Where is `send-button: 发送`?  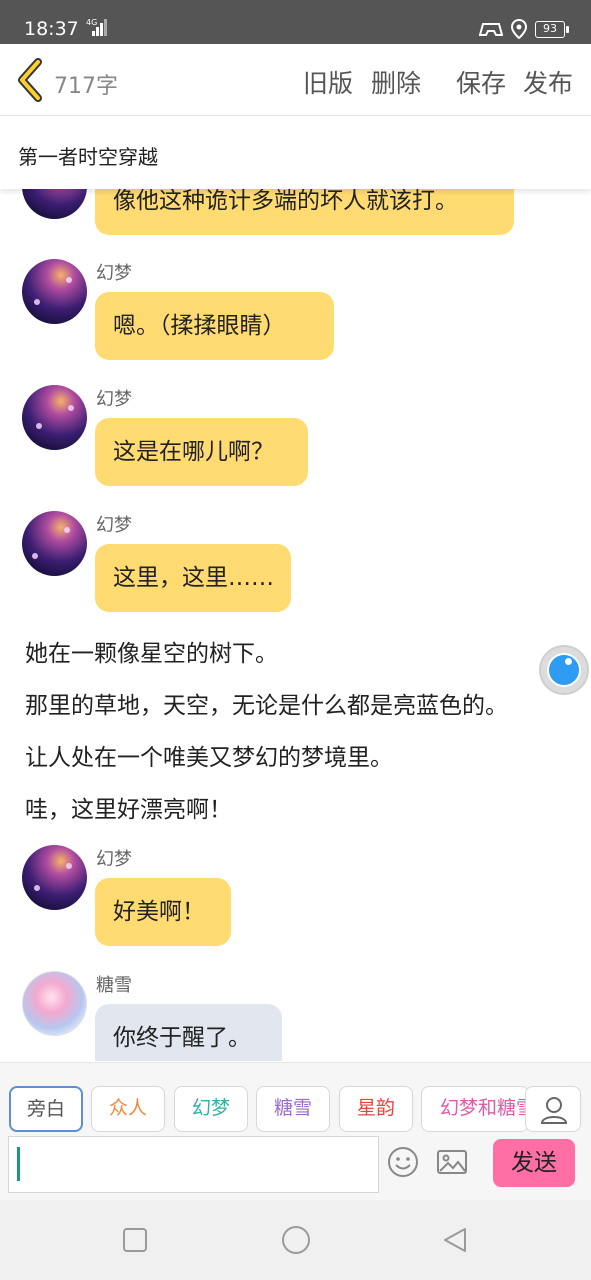
send-button: 发送 is located at coordinates (534, 1163).